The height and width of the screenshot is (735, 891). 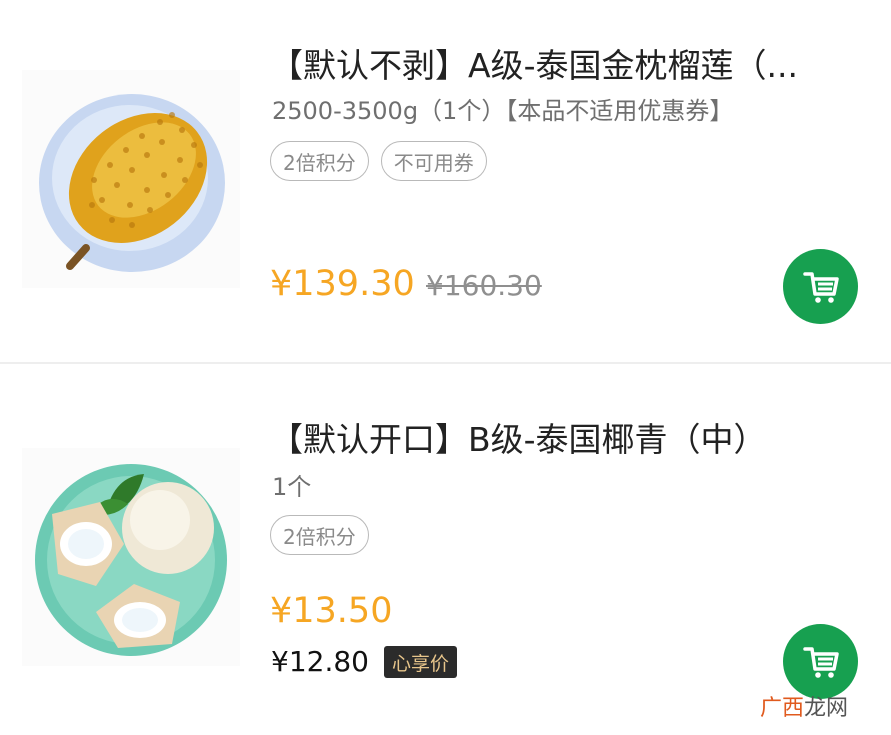 What do you see at coordinates (292, 487) in the screenshot?
I see `product-subtitle: 1个` at bounding box center [292, 487].